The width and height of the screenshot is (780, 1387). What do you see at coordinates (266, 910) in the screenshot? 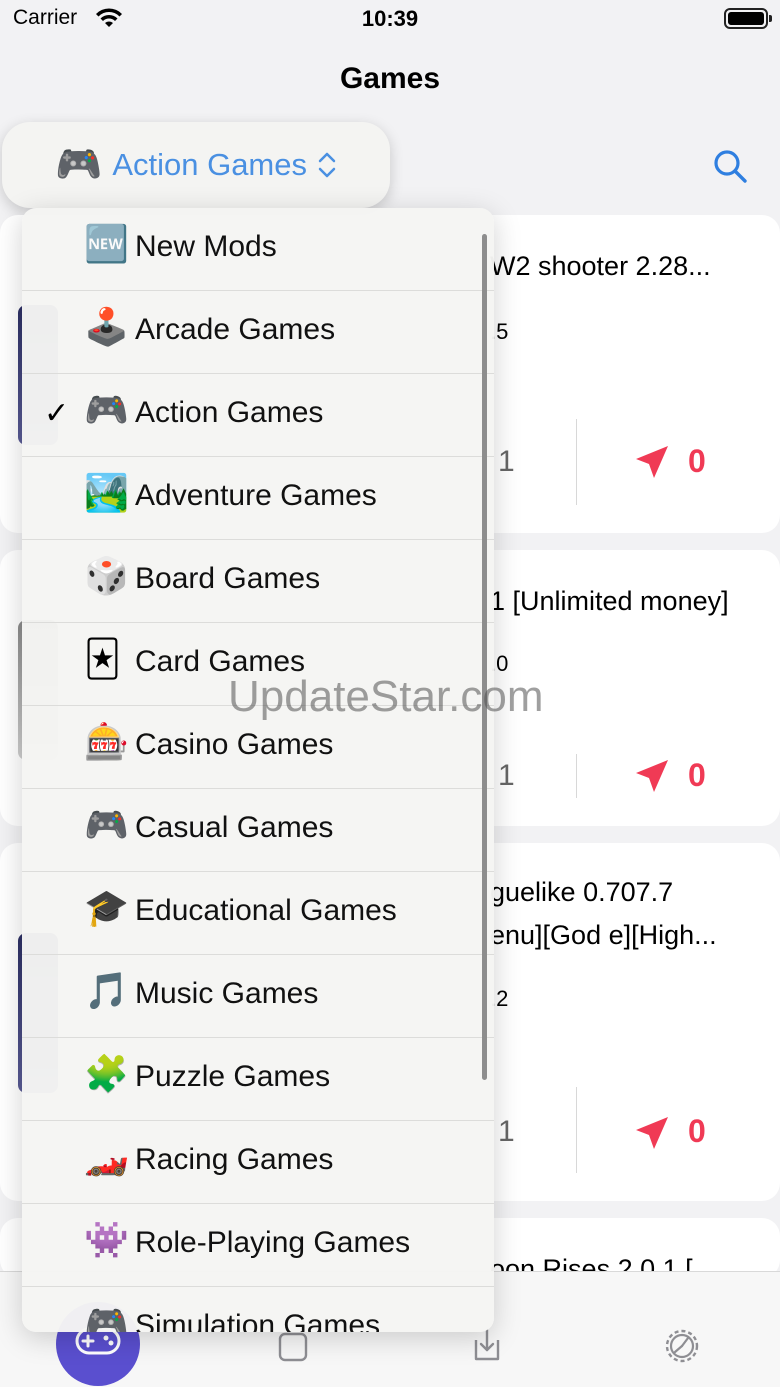
I see `menu-item-label: Educational Games` at bounding box center [266, 910].